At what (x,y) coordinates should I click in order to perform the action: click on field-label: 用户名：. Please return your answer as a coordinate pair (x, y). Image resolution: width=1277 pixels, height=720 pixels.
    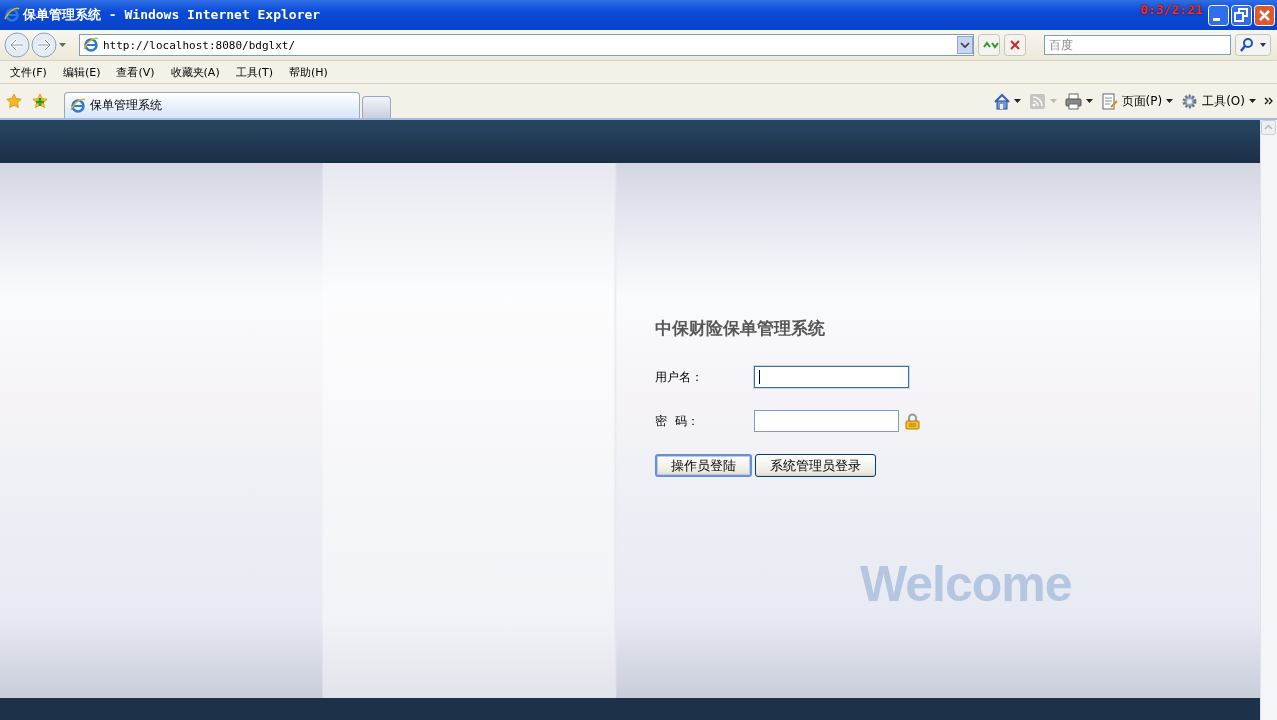
    Looking at the image, I should click on (679, 377).